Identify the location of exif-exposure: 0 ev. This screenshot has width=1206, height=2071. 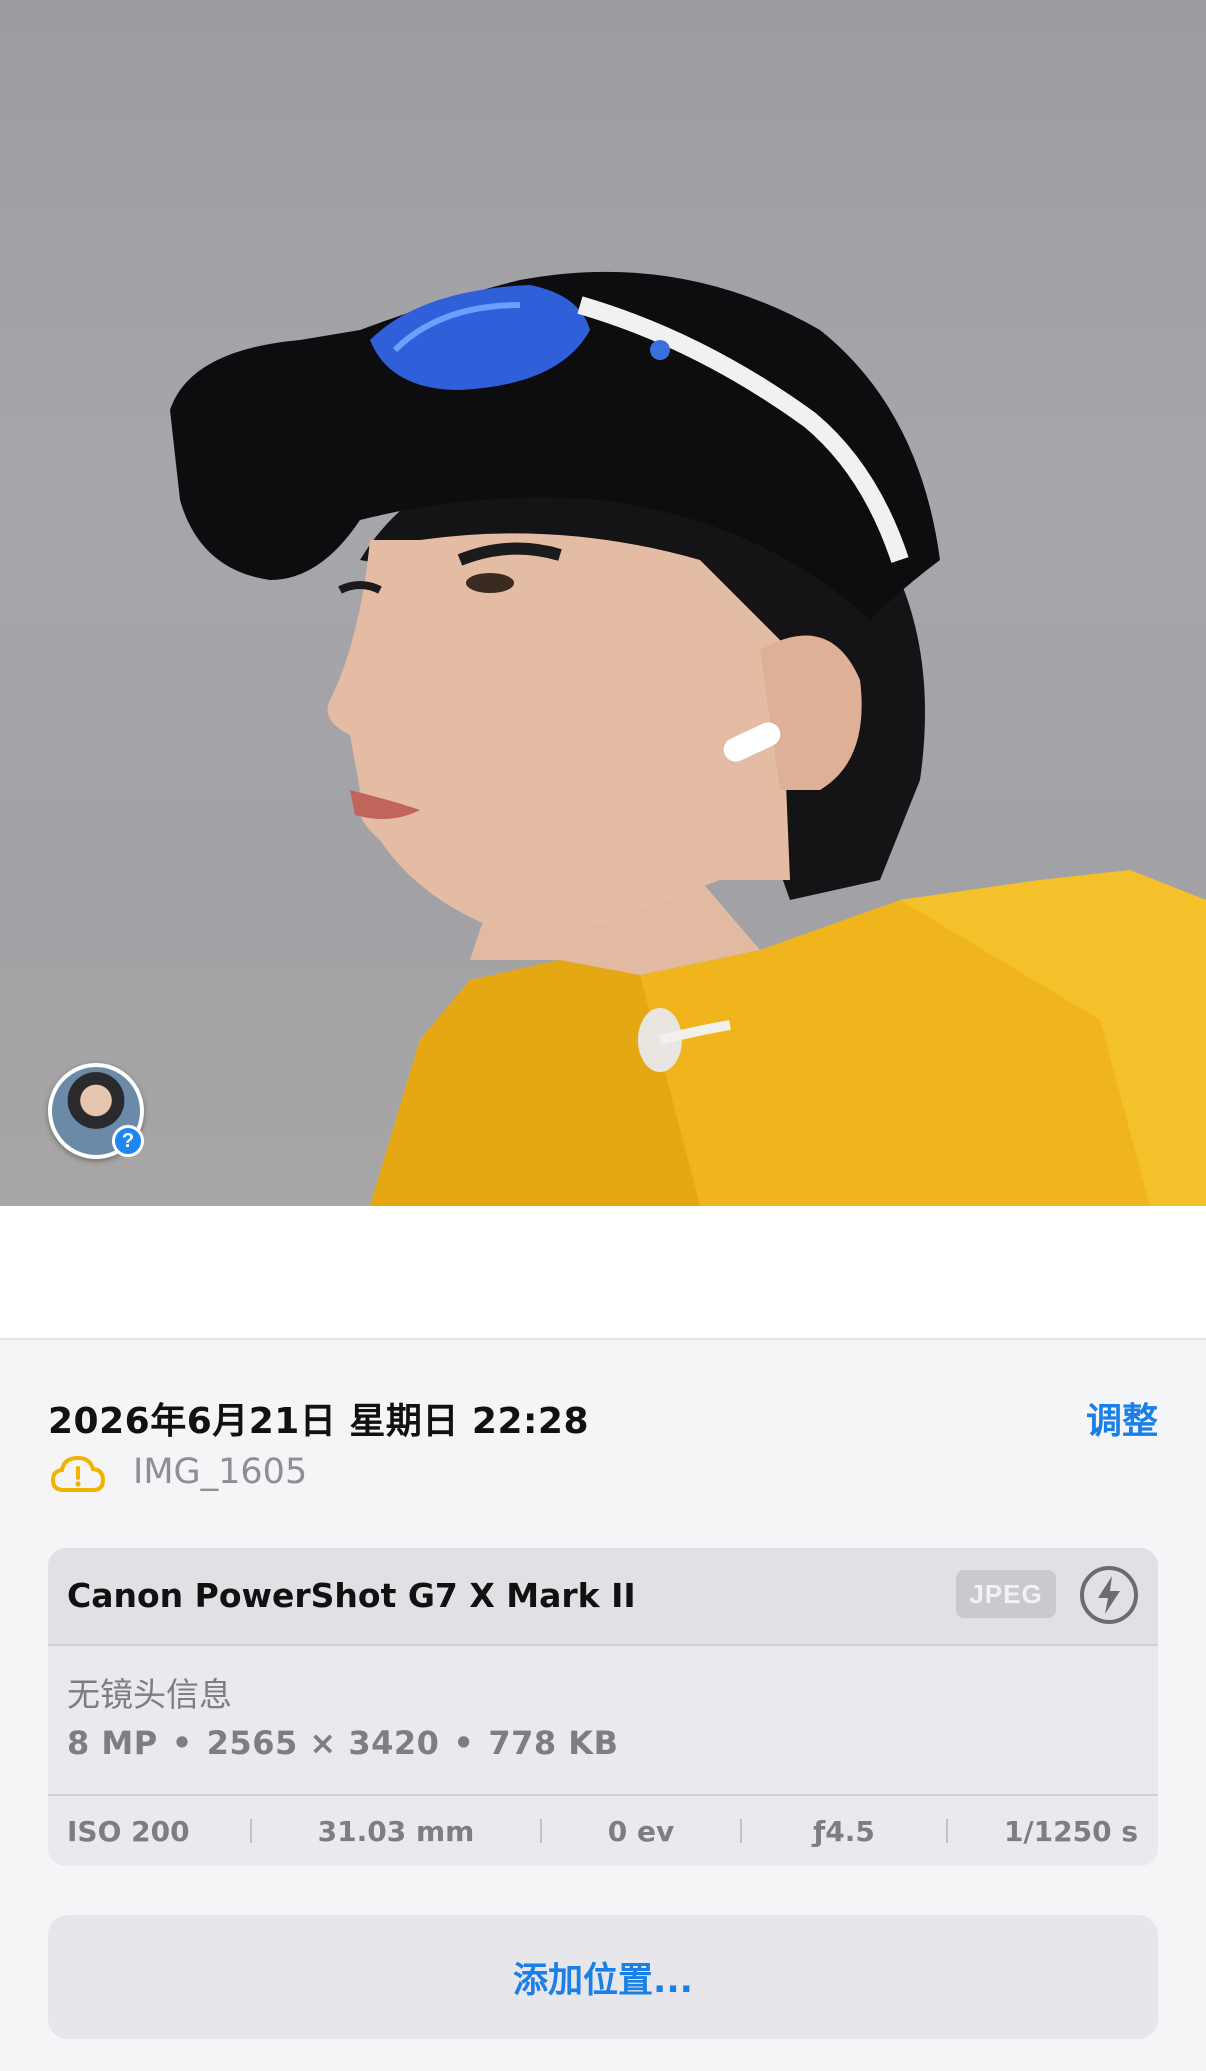
(641, 1831).